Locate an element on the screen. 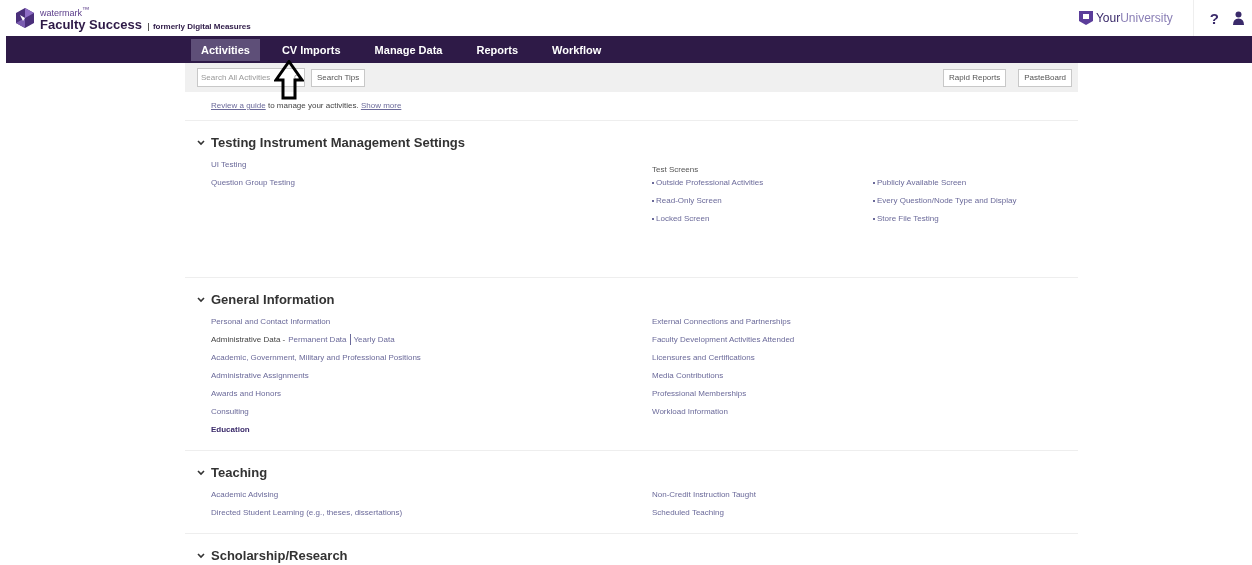 The height and width of the screenshot is (565, 1252). help-icon: ? is located at coordinates (1213, 18).